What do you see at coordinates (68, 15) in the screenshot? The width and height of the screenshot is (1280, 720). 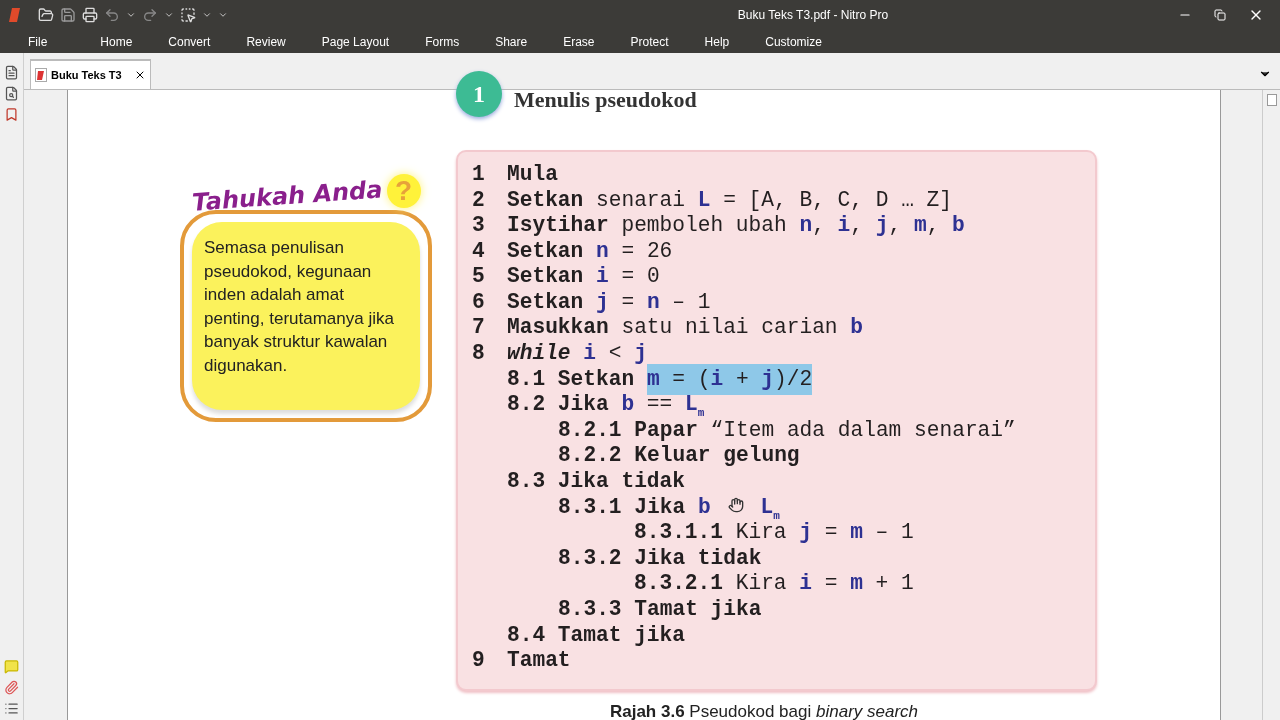 I see `save-icon` at bounding box center [68, 15].